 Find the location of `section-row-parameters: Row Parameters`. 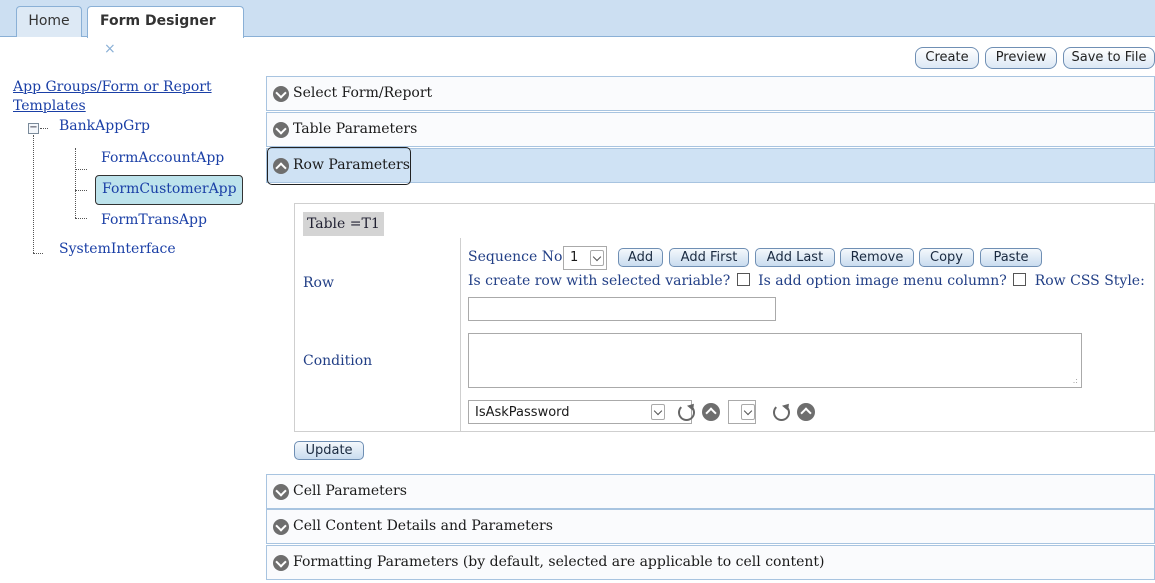

section-row-parameters: Row Parameters is located at coordinates (710, 166).